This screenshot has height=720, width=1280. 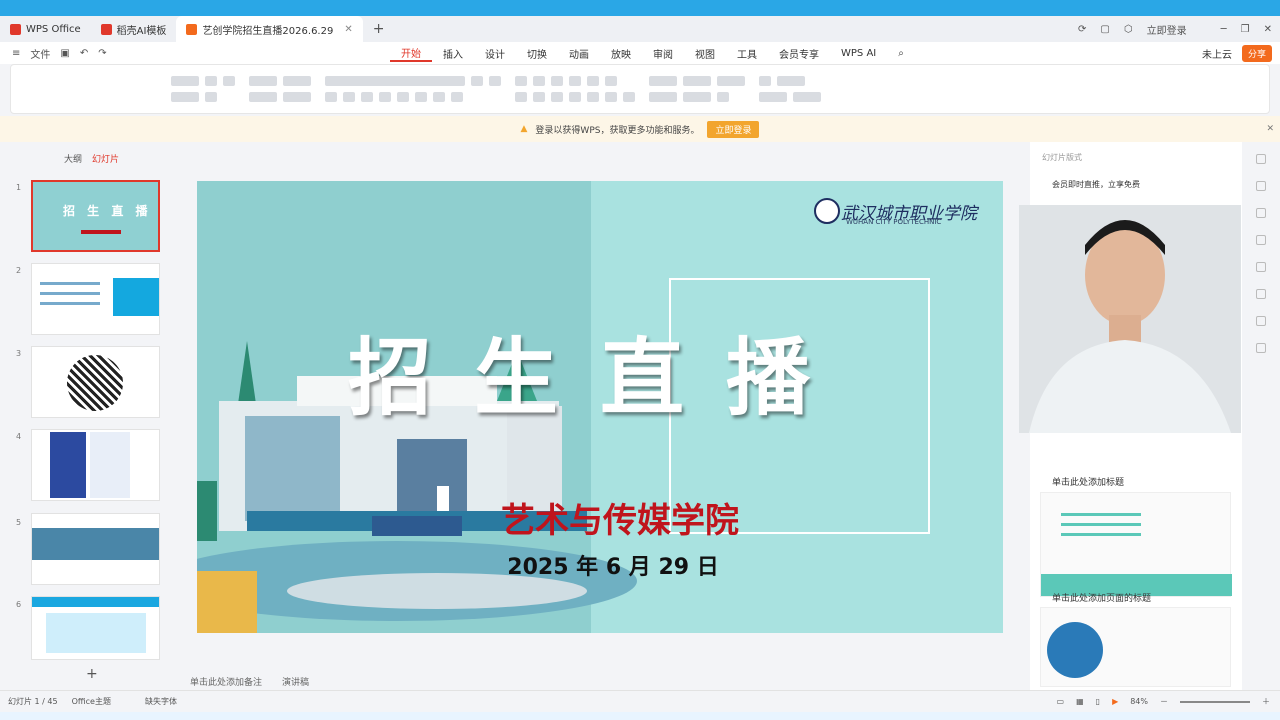 What do you see at coordinates (95, 216) in the screenshot?
I see `slide-thumbnail-1: 招 生 直 播` at bounding box center [95, 216].